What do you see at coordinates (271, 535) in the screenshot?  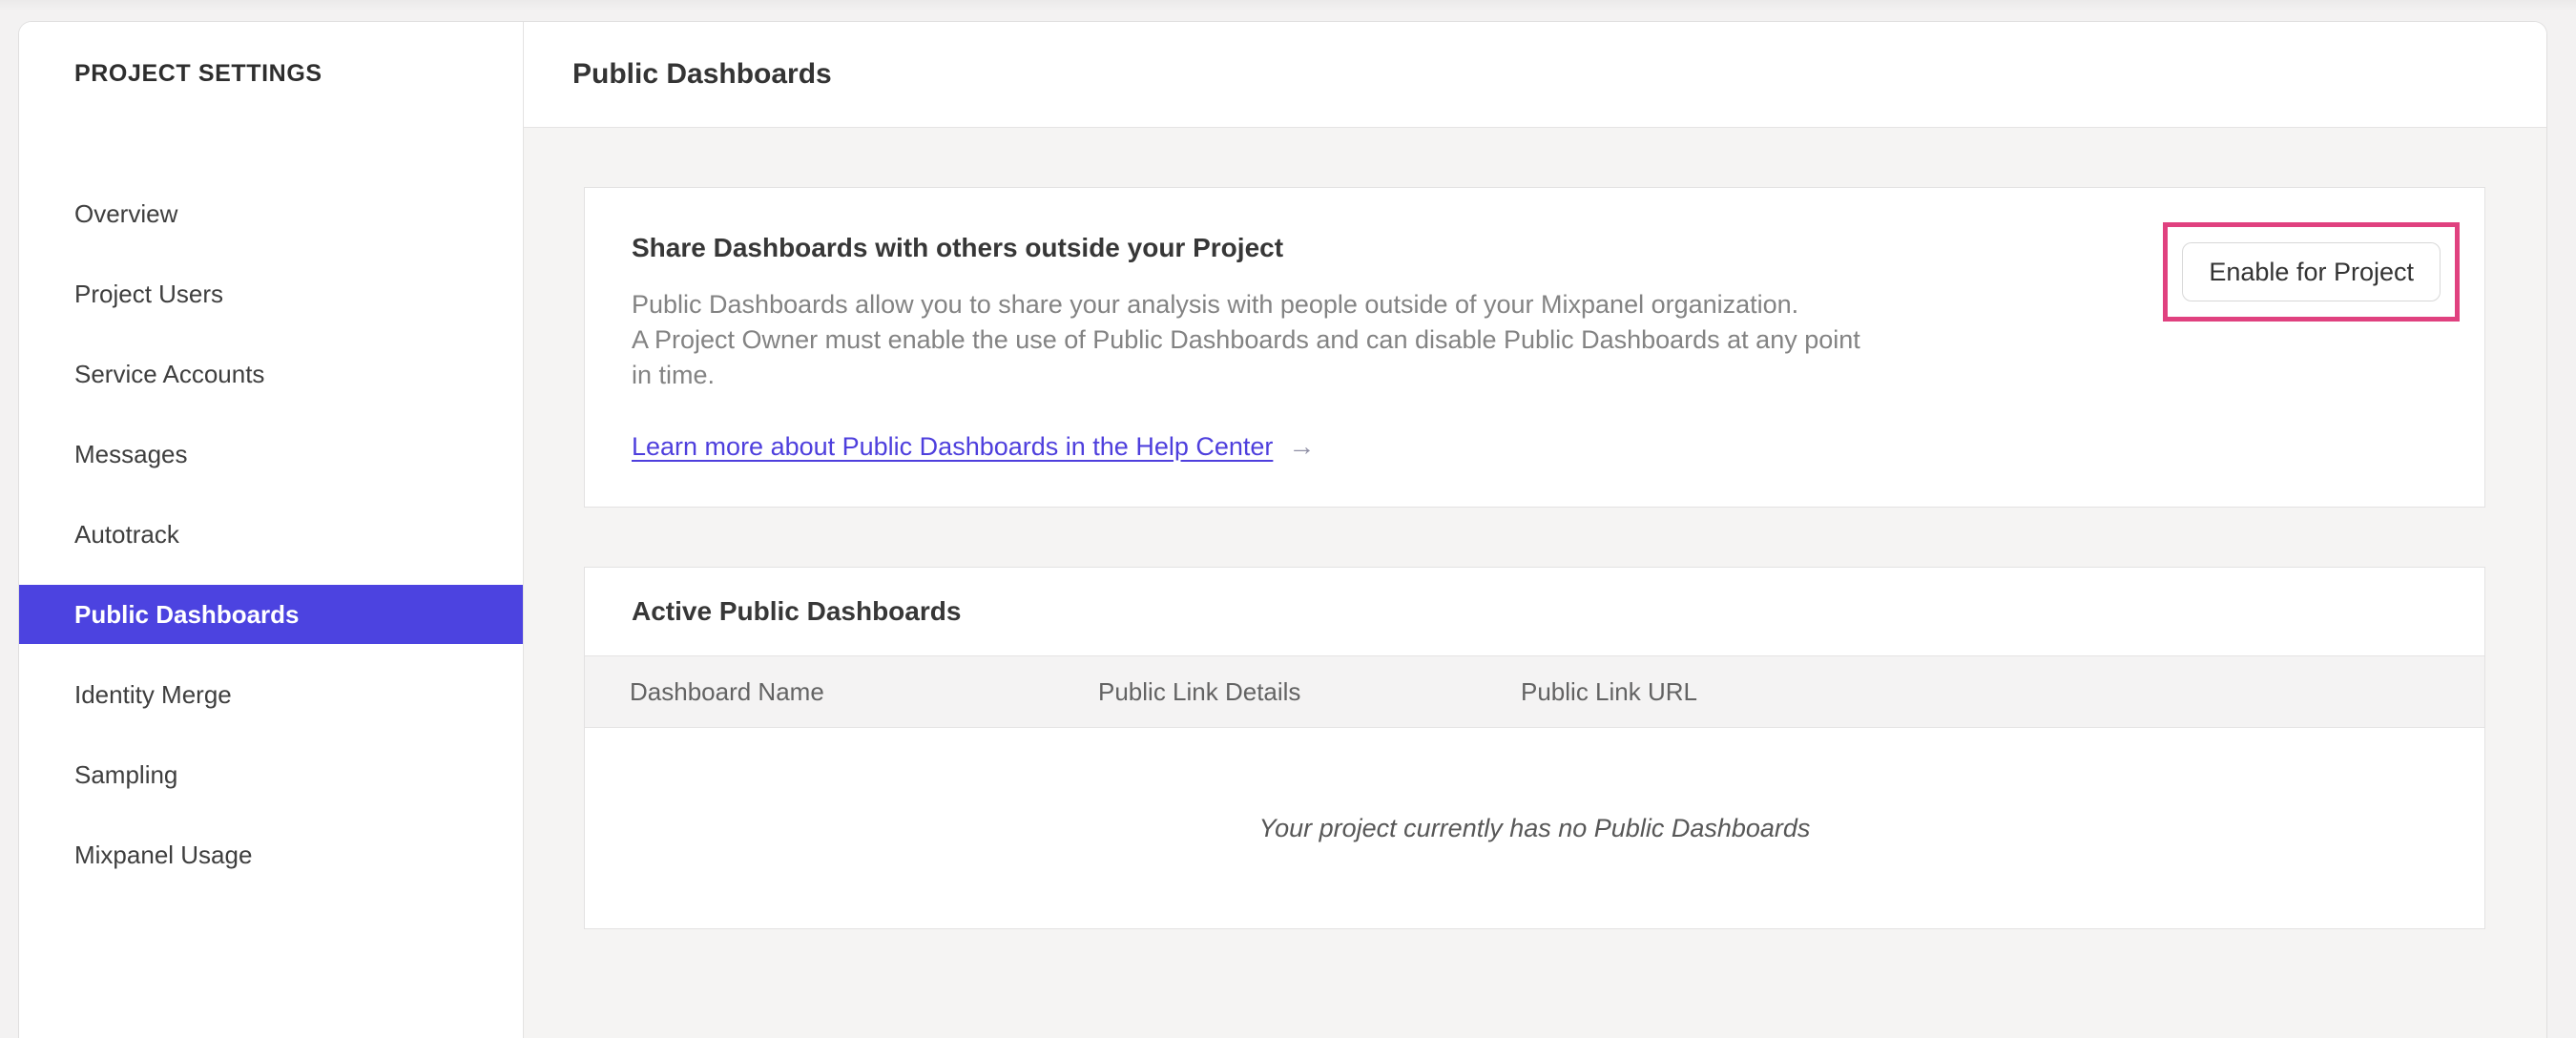 I see `sidebar-item-autotrack: Autotrack` at bounding box center [271, 535].